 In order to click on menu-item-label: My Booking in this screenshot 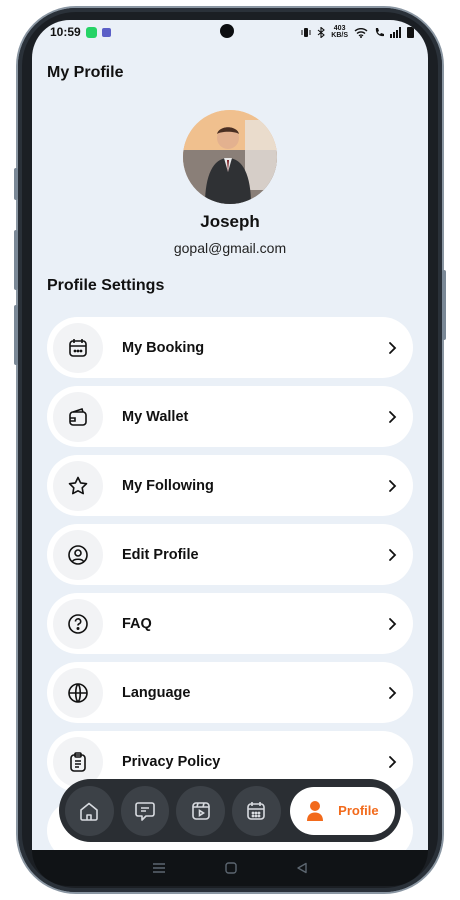, I will do `click(163, 347)`.